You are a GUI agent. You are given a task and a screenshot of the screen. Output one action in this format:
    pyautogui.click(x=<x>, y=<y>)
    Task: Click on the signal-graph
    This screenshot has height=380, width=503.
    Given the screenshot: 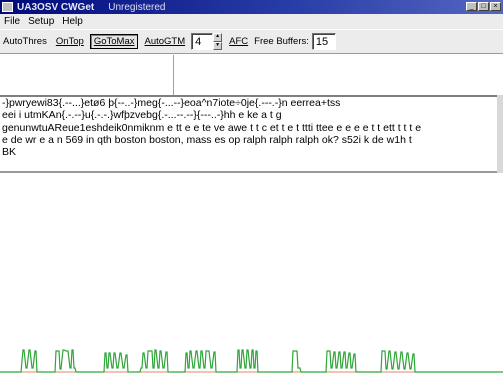 What is the action you would take?
    pyautogui.click(x=251, y=361)
    